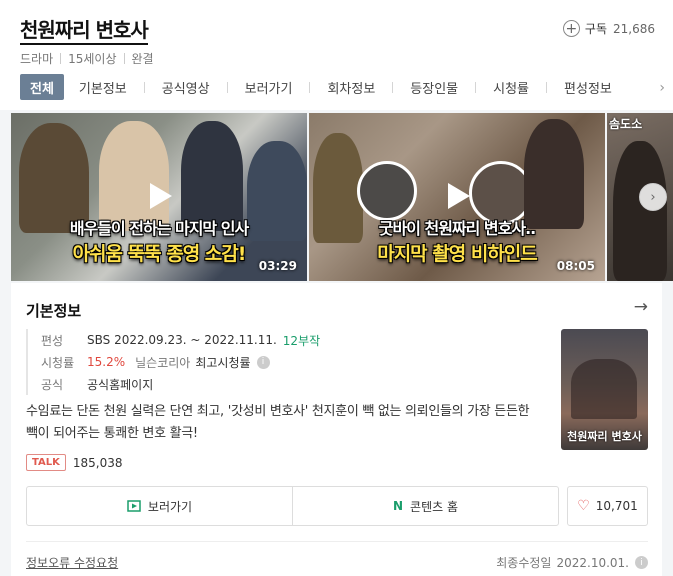  Describe the element at coordinates (106, 362) in the screenshot. I see `rating-value: 15.2%` at that location.